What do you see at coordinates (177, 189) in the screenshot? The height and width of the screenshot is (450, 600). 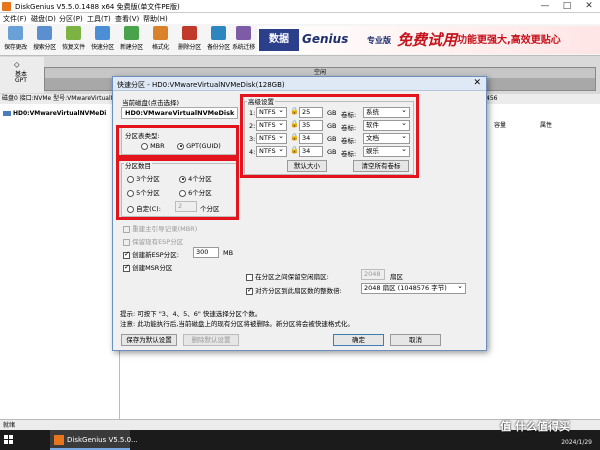 I see `highlight-partition-count` at bounding box center [177, 189].